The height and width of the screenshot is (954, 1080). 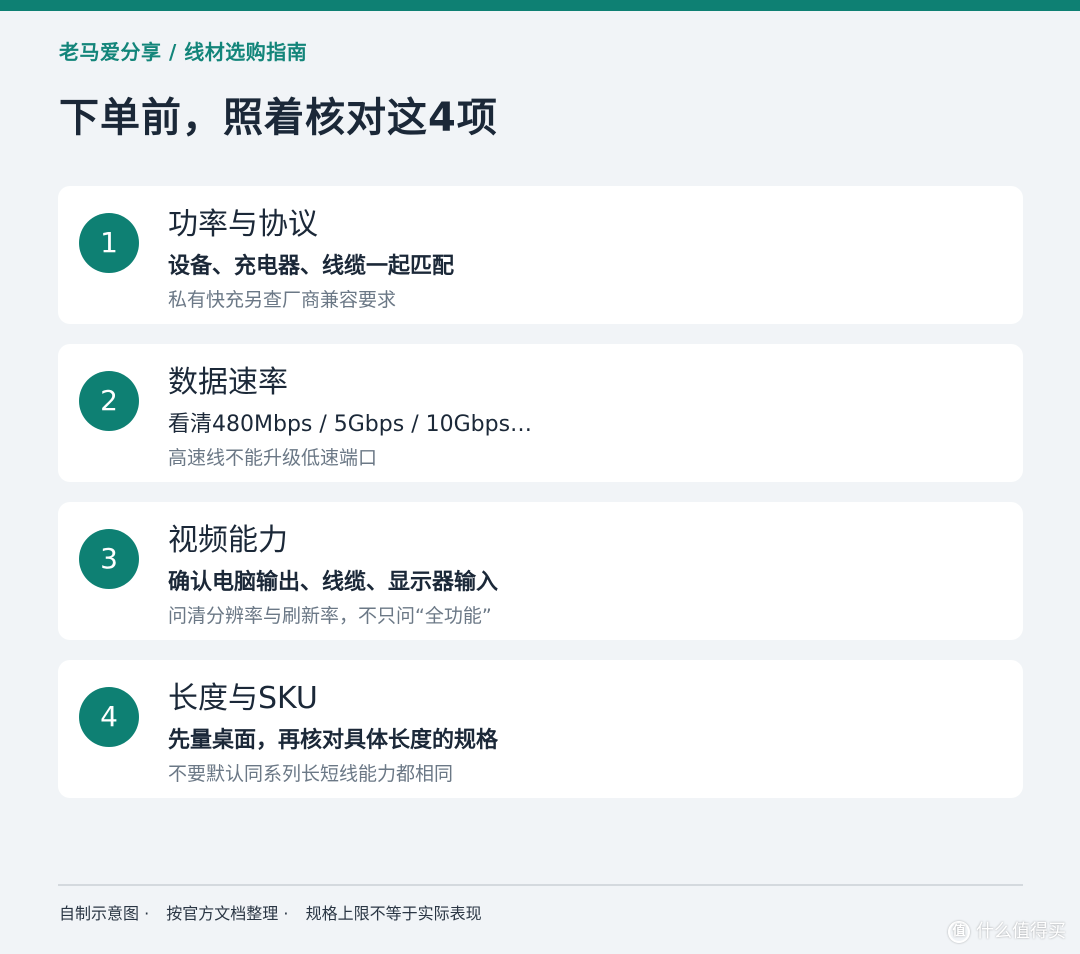 I want to click on card-main-text: 设备、充电器、线缆一起匹配, so click(x=311, y=266).